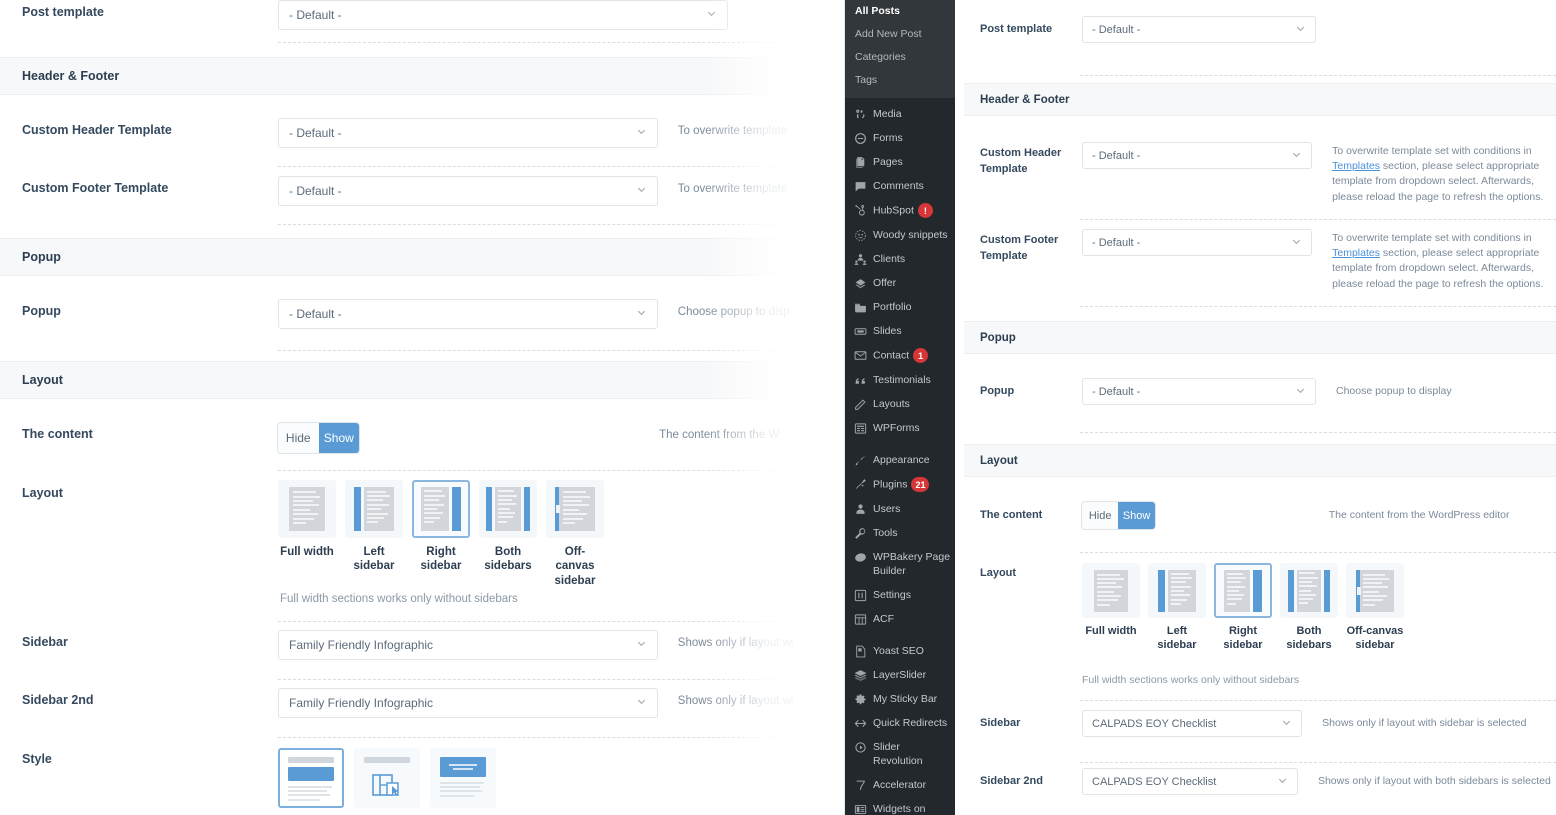 This screenshot has width=1556, height=815. Describe the element at coordinates (860, 114) in the screenshot. I see `media-icon` at that location.